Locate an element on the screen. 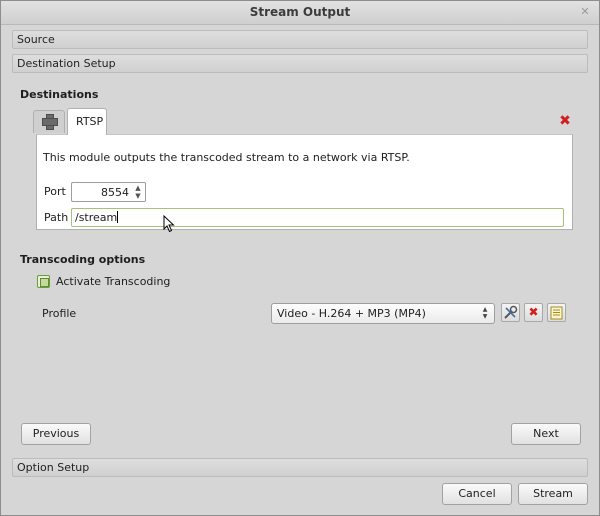 This screenshot has height=516, width=600. cancel-button: Cancel is located at coordinates (477, 494).